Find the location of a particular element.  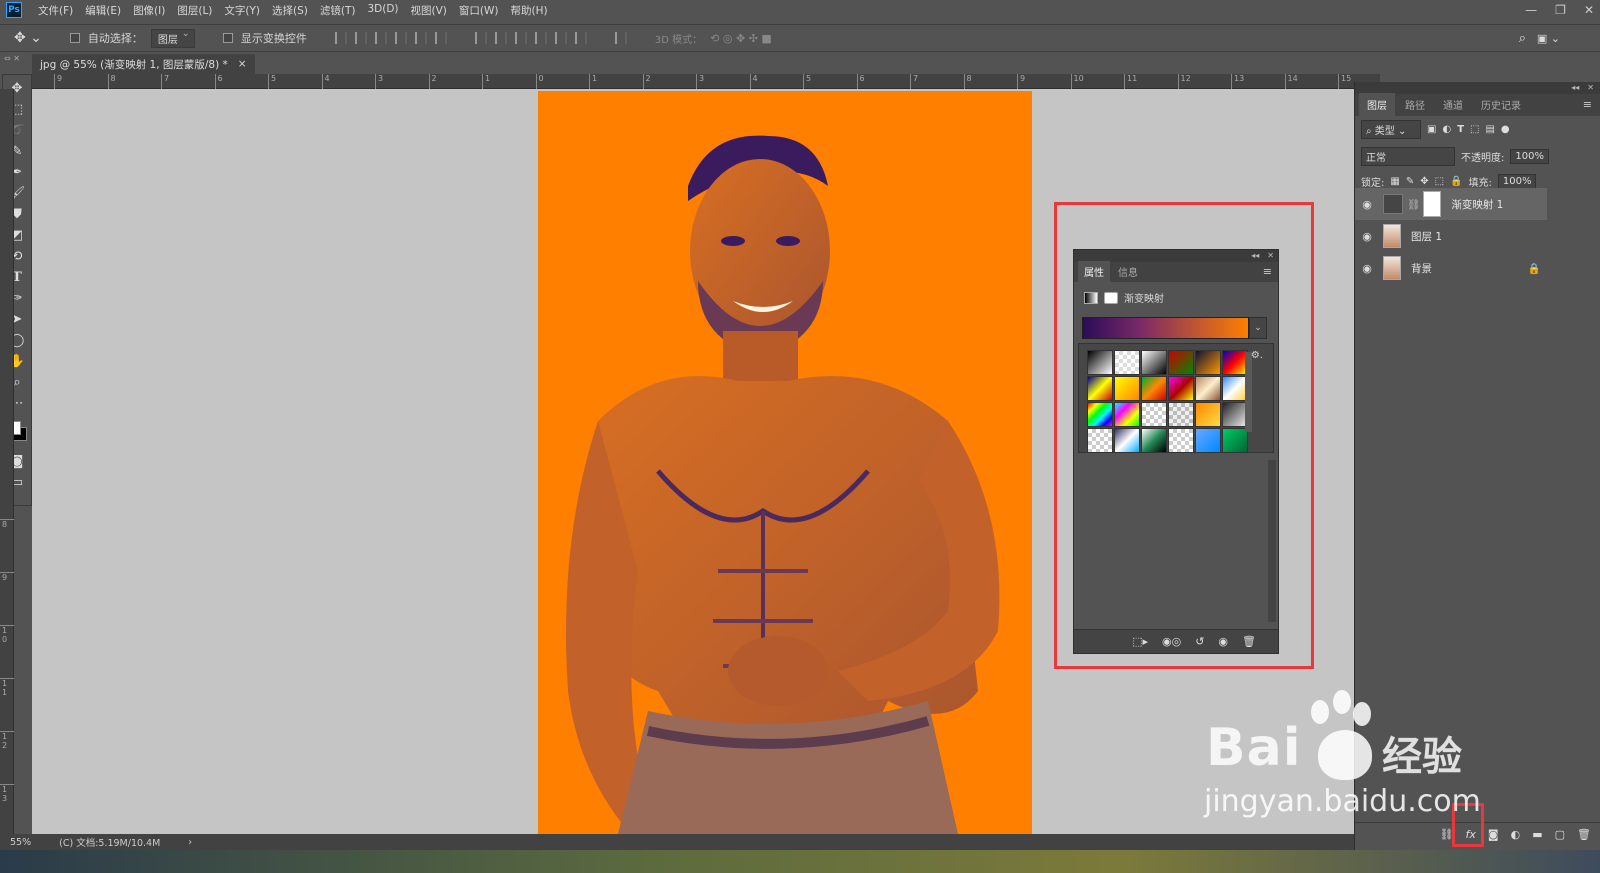

filter-type-icon: T is located at coordinates (1460, 129).